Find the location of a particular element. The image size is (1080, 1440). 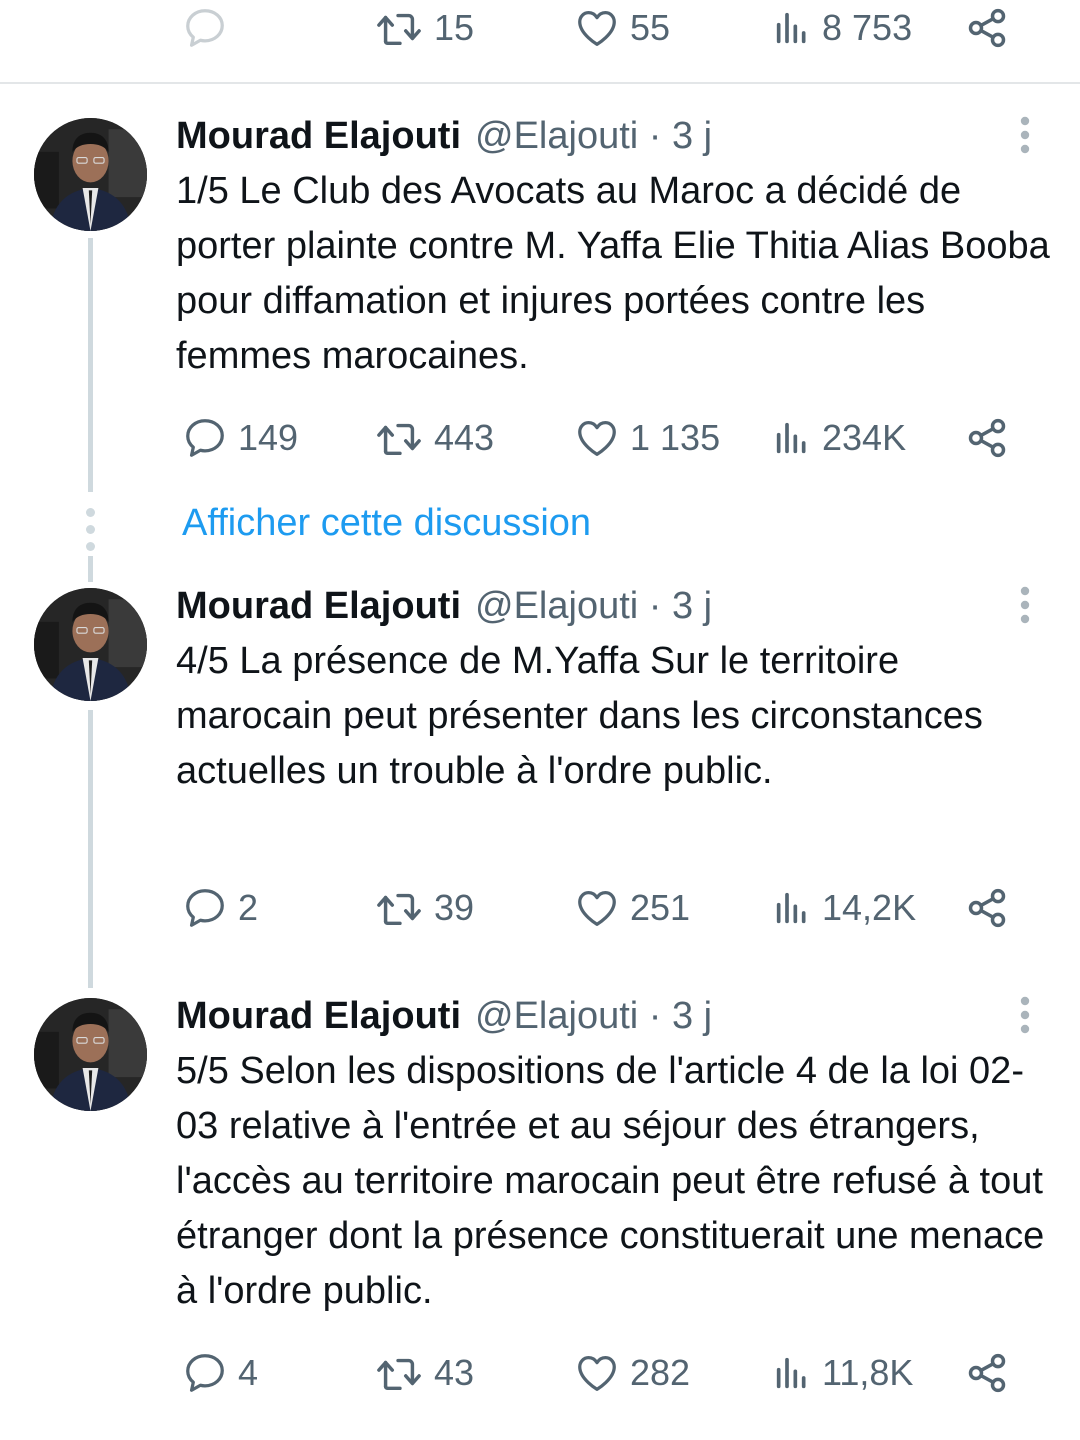

reply-button is located at coordinates (210, 28).